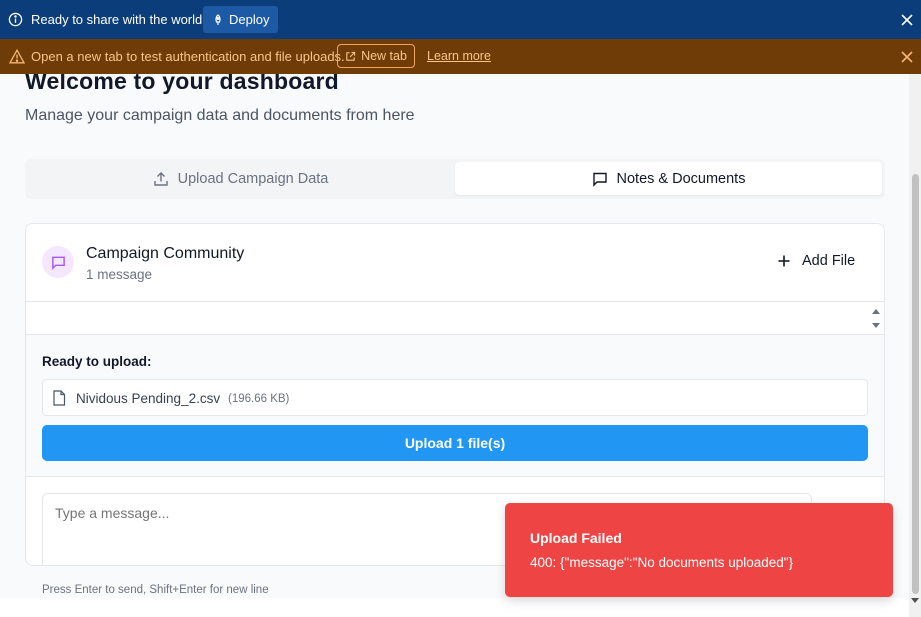 Image resolution: width=921 pixels, height=617 pixels. I want to click on external-link-icon, so click(351, 56).